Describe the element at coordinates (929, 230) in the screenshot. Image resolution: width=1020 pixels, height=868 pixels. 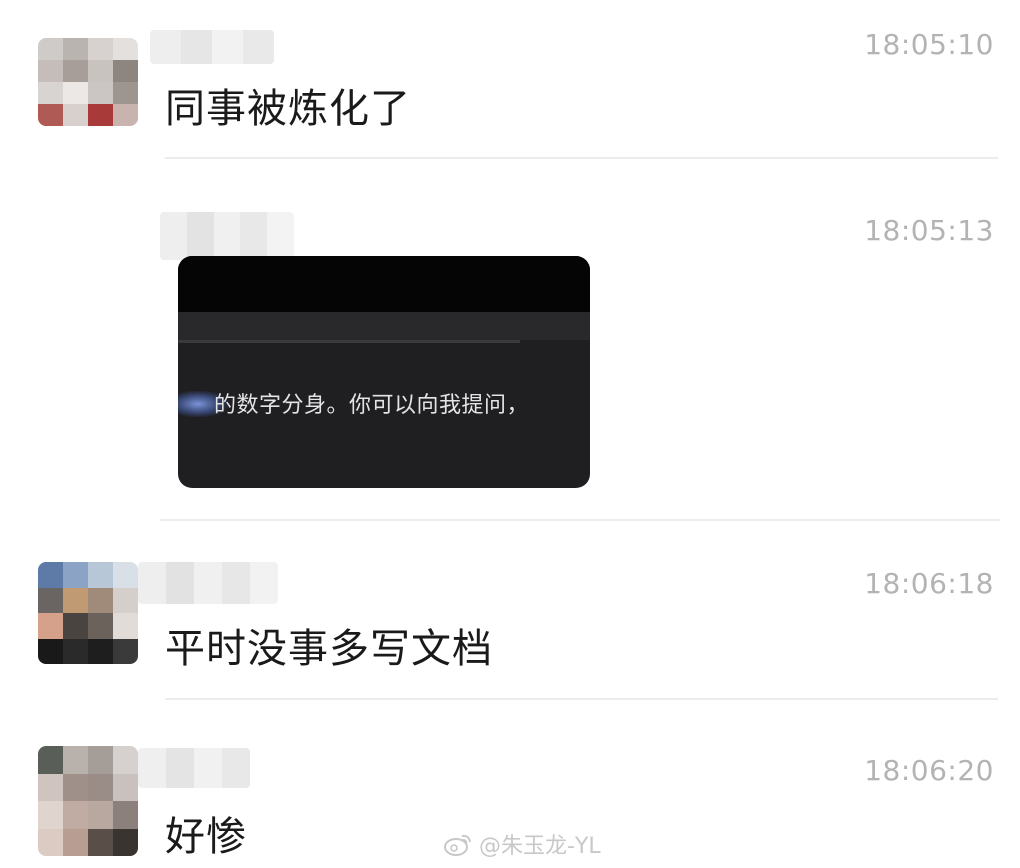
I see `timestamp: 18:05:13` at that location.